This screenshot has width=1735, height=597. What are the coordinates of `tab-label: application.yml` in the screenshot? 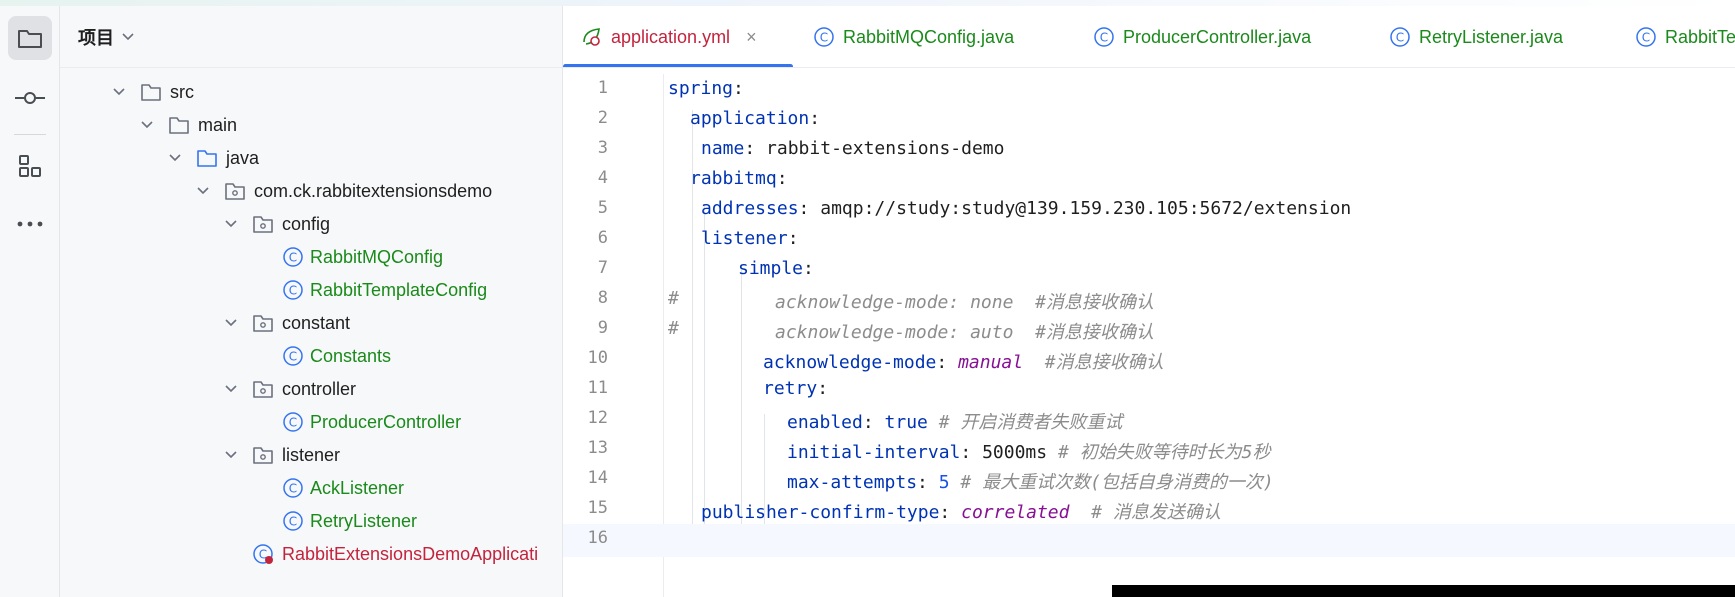 It's located at (671, 36).